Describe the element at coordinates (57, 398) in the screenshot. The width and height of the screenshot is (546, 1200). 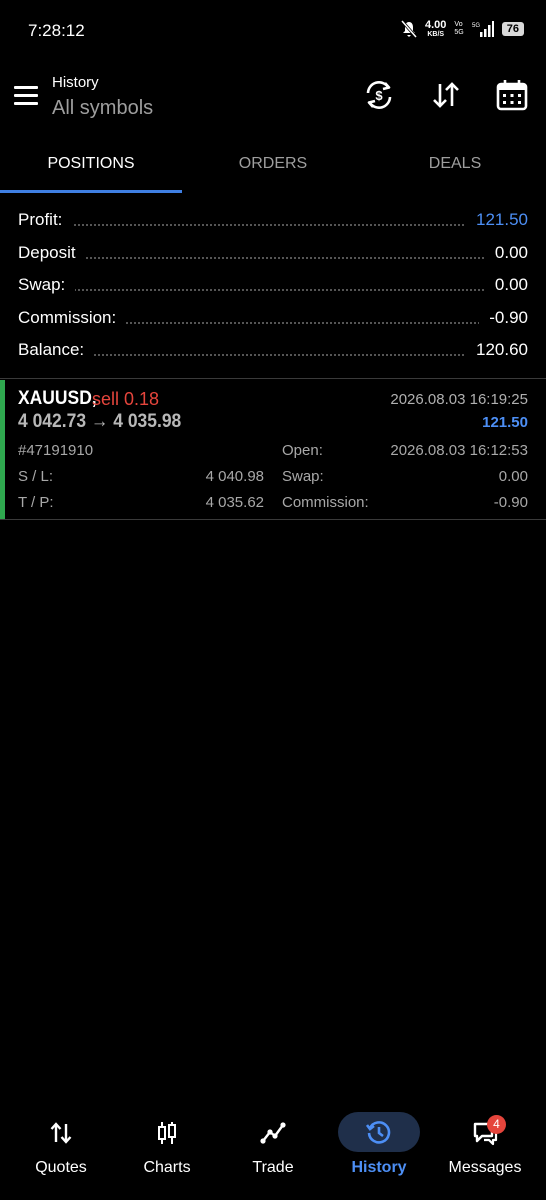
I see `position-symbol: XAUUSD,` at that location.